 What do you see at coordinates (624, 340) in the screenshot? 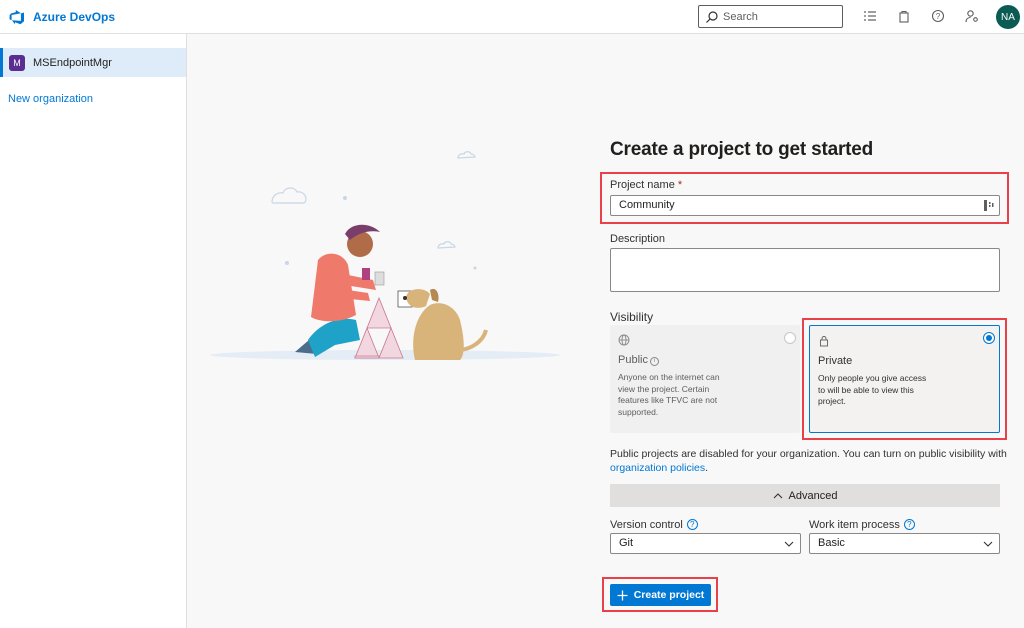
I see `globe-icon` at bounding box center [624, 340].